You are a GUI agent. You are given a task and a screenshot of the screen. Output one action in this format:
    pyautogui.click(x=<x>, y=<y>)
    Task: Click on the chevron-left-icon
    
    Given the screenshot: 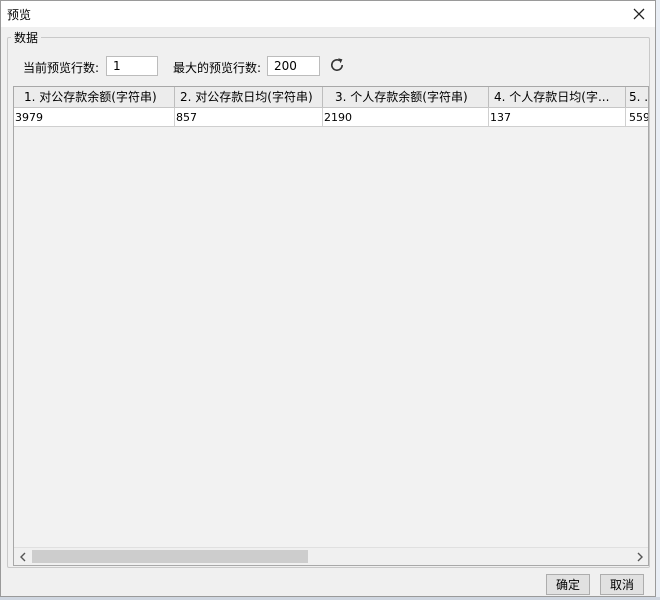 What is the action you would take?
    pyautogui.click(x=22, y=556)
    